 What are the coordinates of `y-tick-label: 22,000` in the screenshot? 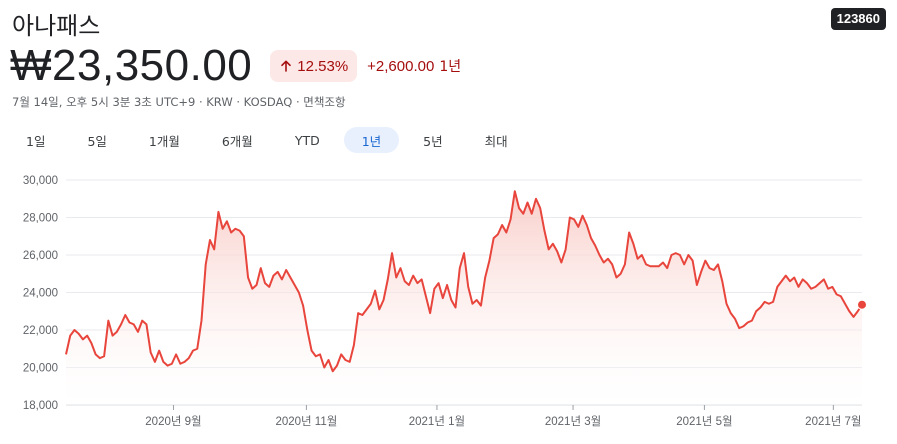 It's located at (40, 331).